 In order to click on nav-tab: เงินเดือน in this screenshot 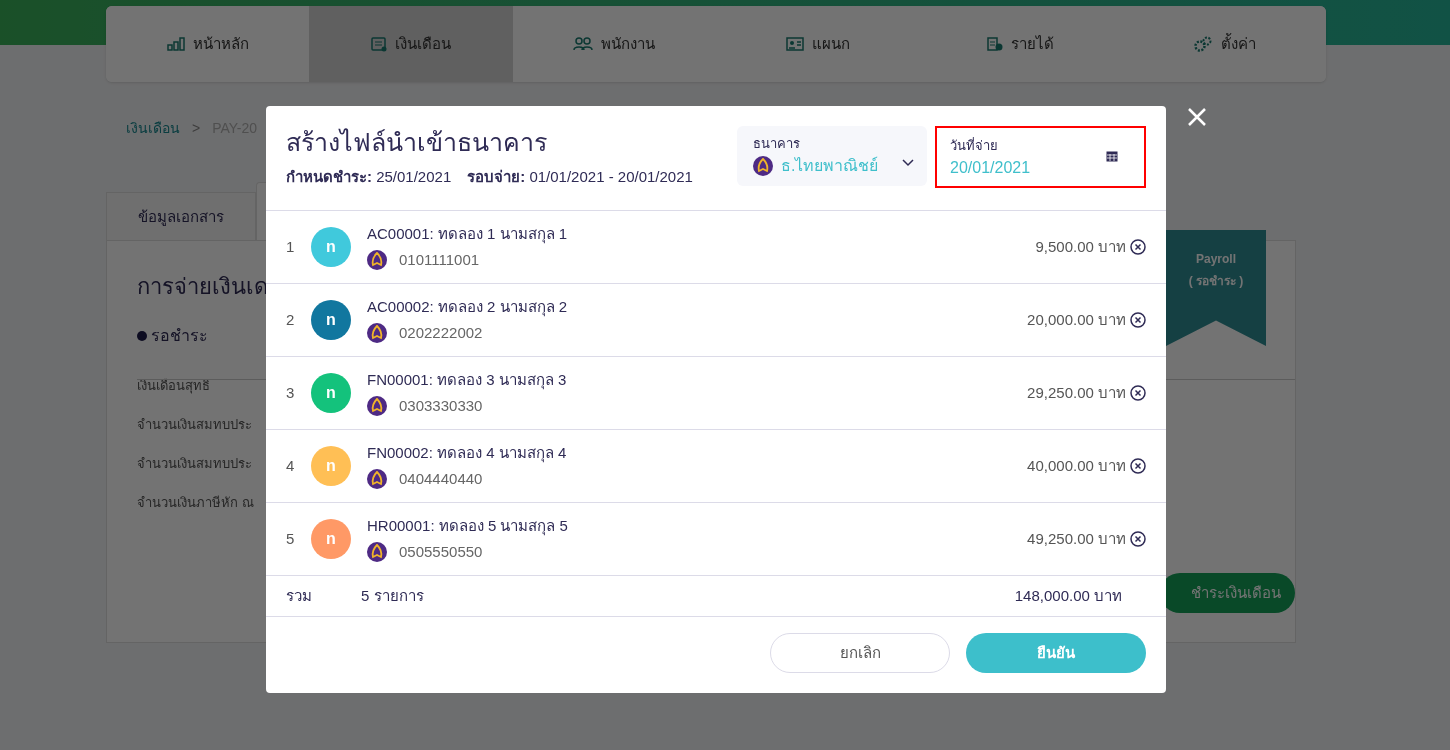, I will do `click(411, 44)`.